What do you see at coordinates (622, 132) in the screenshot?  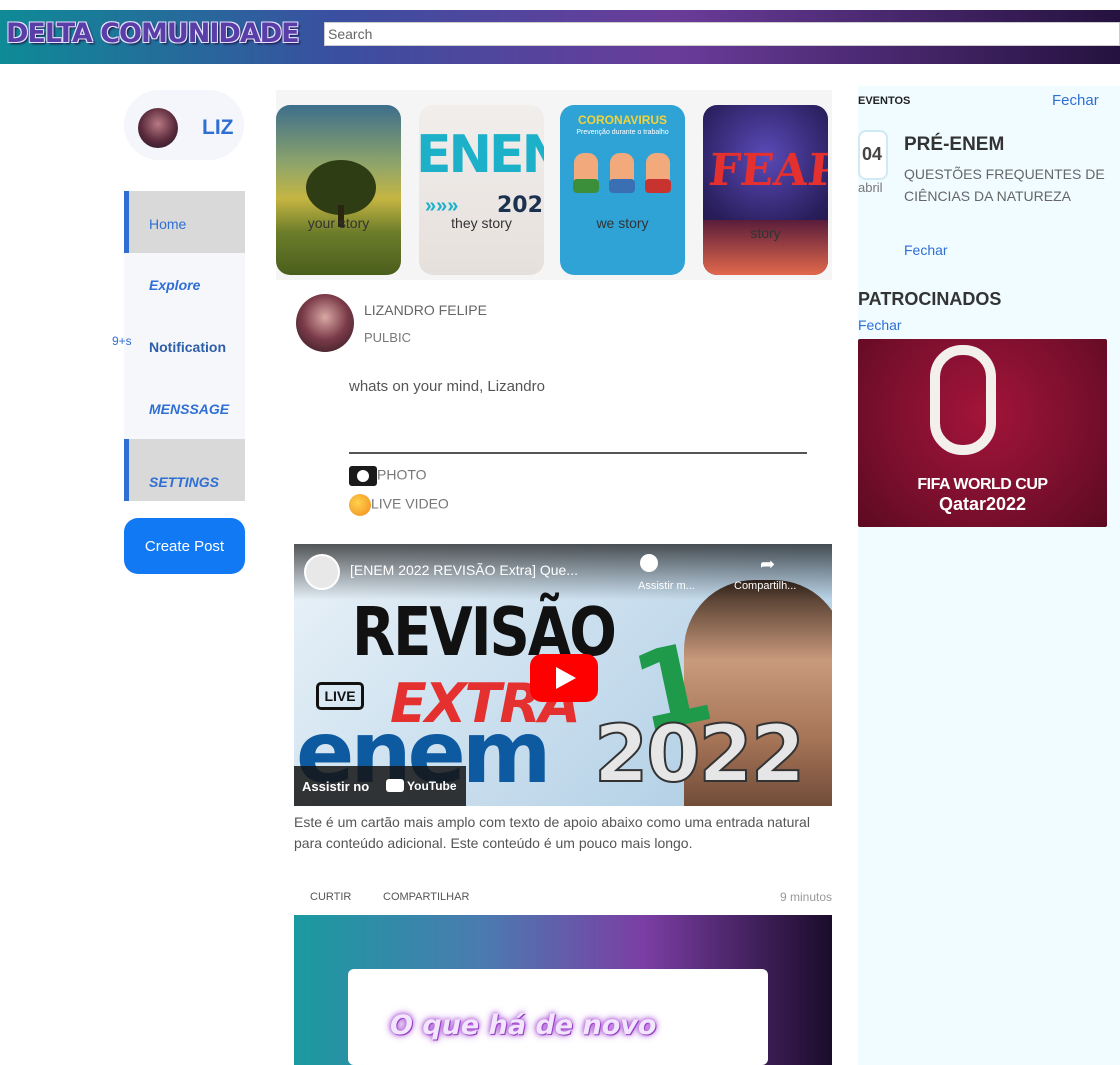 I see `story-subheading: Prevenção durante o trabalho` at bounding box center [622, 132].